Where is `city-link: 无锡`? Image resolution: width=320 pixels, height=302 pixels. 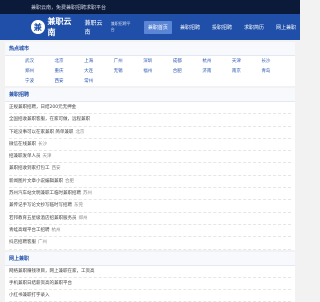 city-link: 无锡 is located at coordinates (129, 71).